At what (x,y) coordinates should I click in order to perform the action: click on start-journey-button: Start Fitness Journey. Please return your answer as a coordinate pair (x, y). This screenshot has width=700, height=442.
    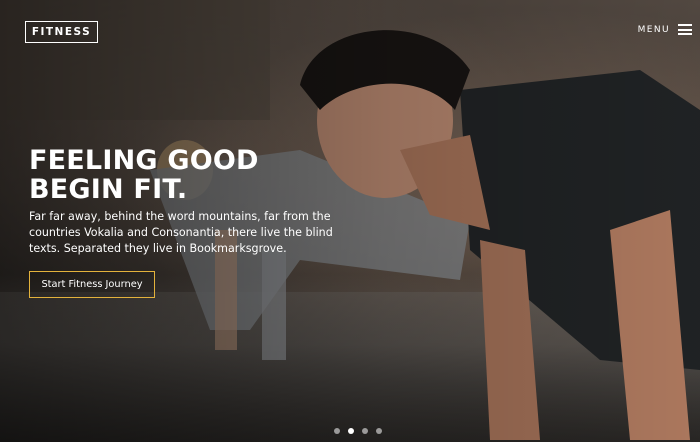
    Looking at the image, I should click on (92, 284).